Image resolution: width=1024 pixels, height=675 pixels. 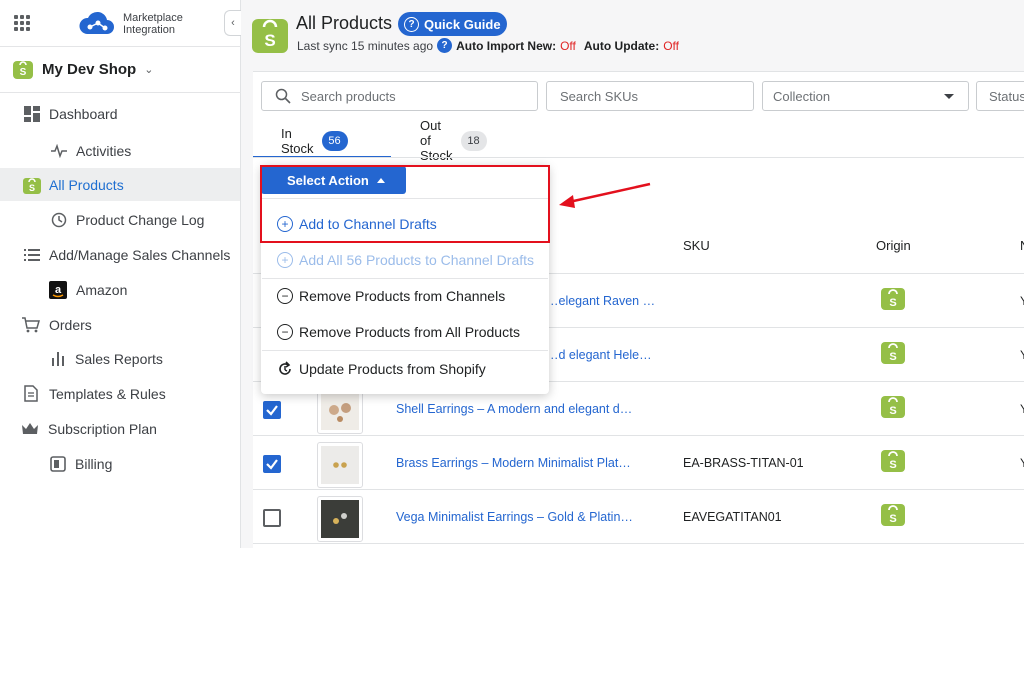 I want to click on sidebar-item-label: Templates & Rules, so click(x=107, y=393).